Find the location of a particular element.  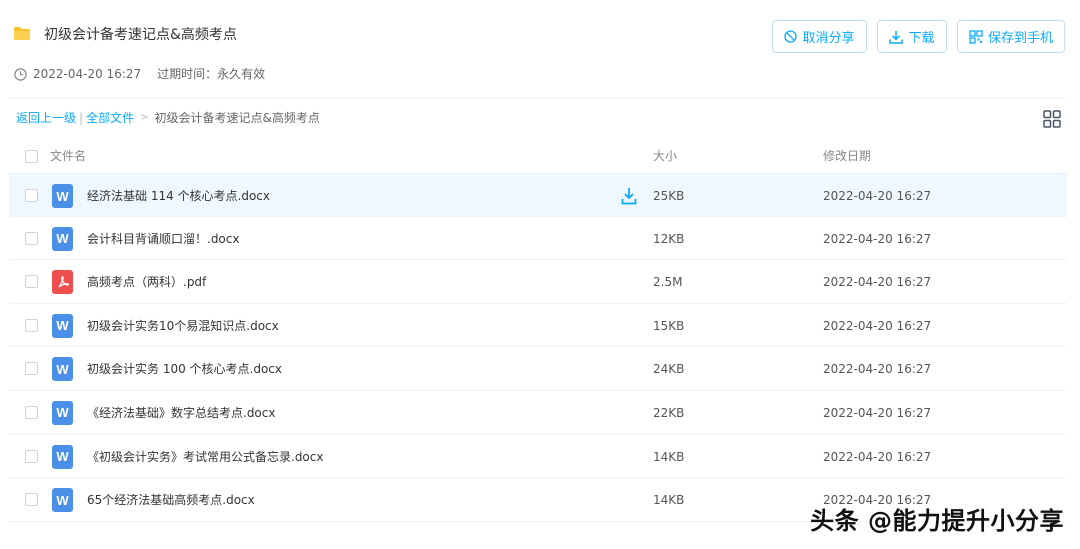

qr-icon is located at coordinates (976, 36).